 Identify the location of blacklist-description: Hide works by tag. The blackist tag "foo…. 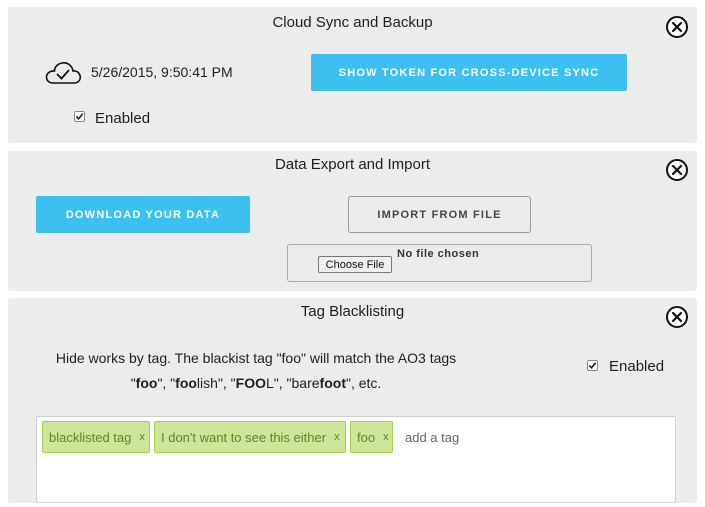
(256, 371).